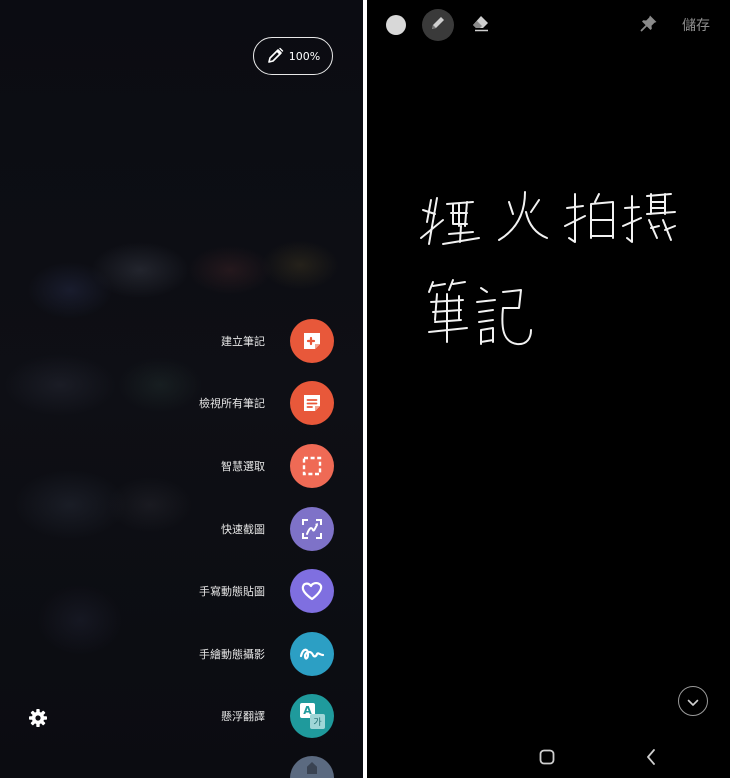  I want to click on doodle-icon, so click(312, 654).